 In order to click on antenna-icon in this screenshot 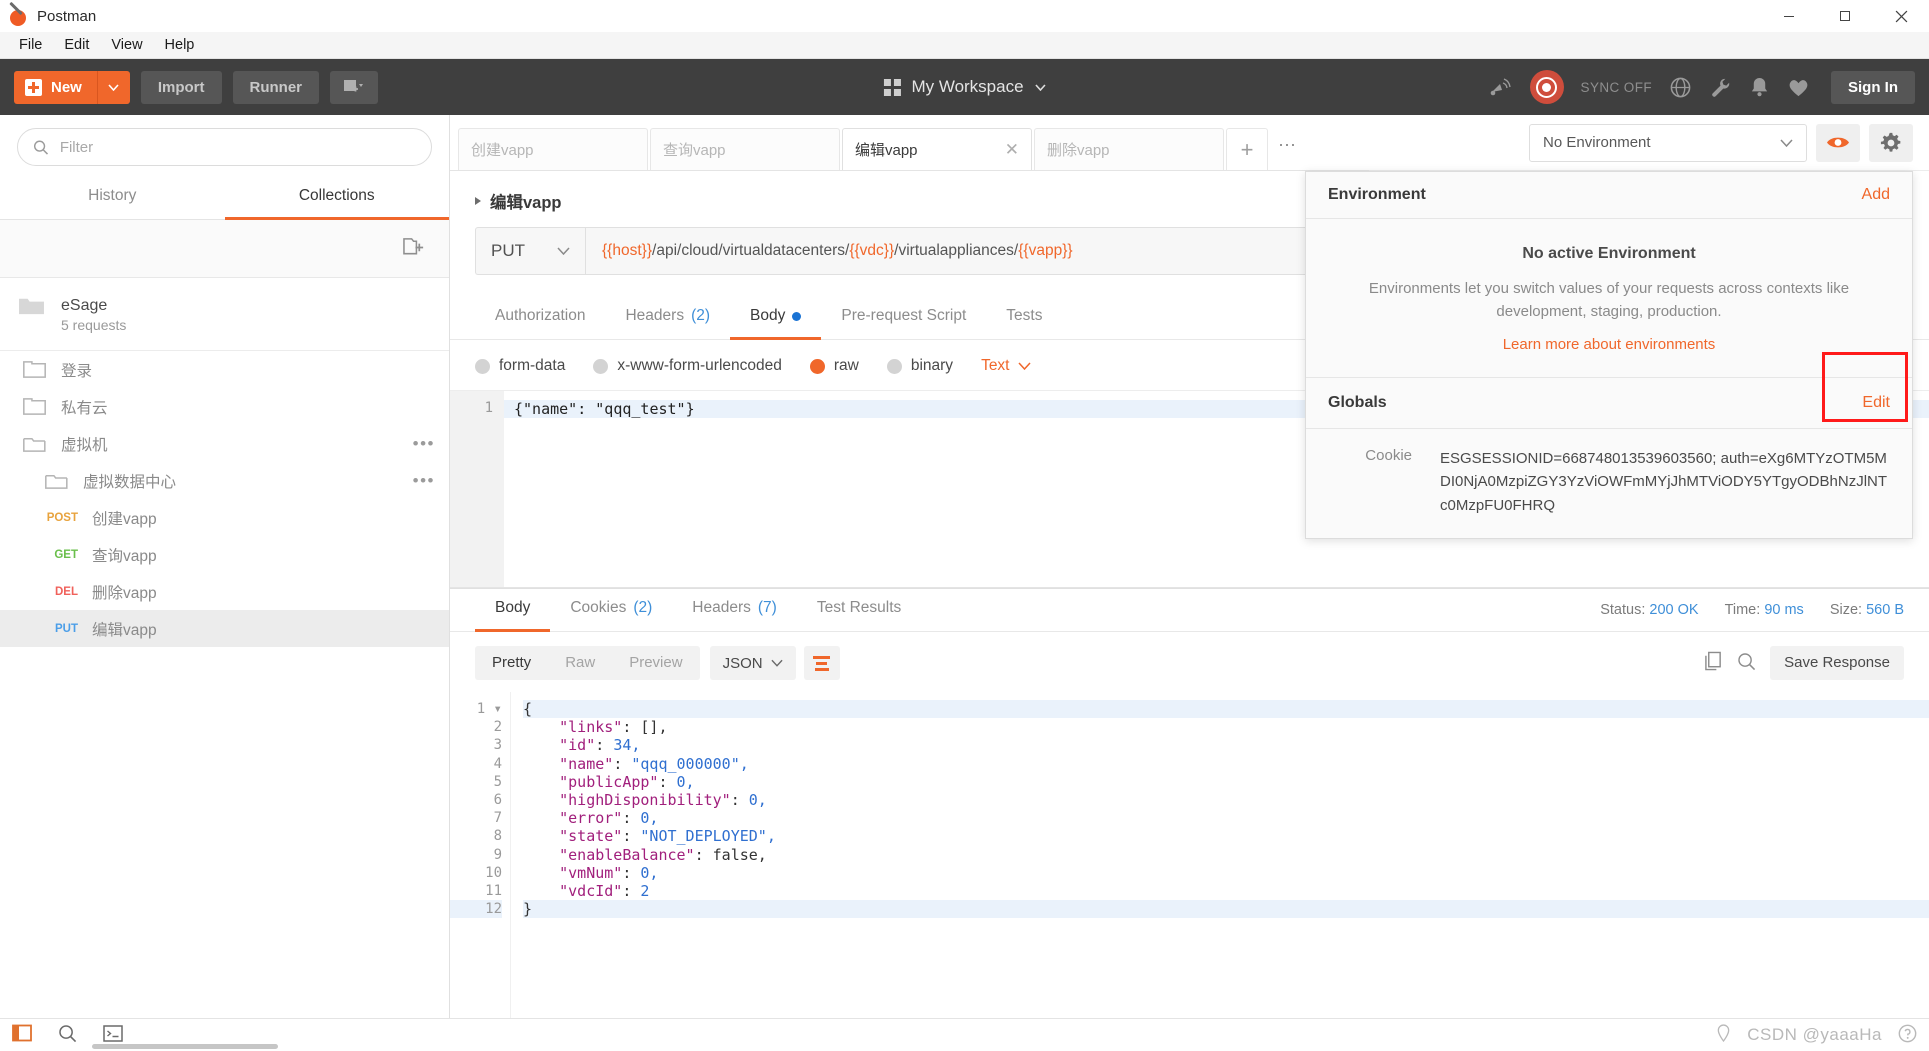, I will do `click(1501, 87)`.